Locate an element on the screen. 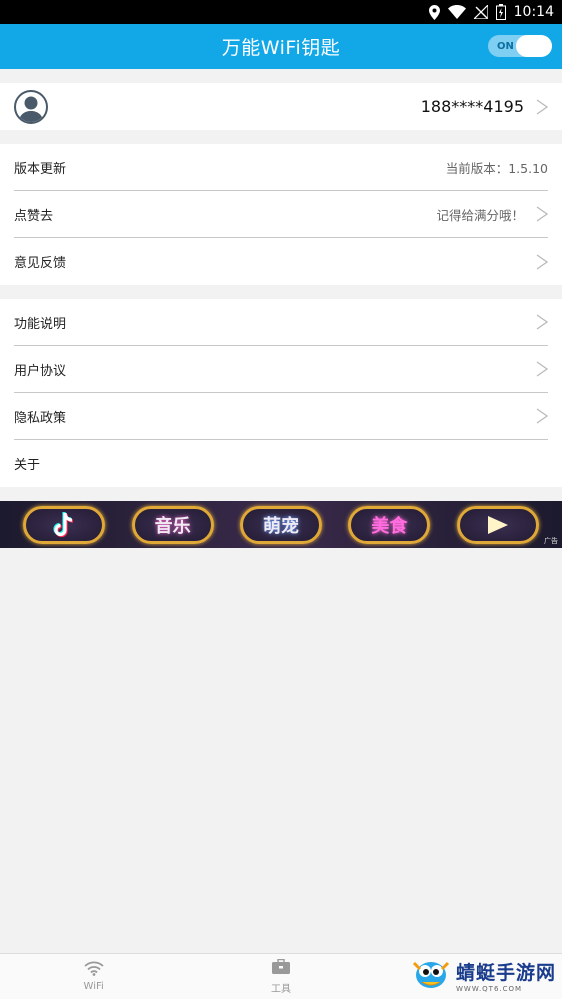  toolbox-icon is located at coordinates (281, 968).